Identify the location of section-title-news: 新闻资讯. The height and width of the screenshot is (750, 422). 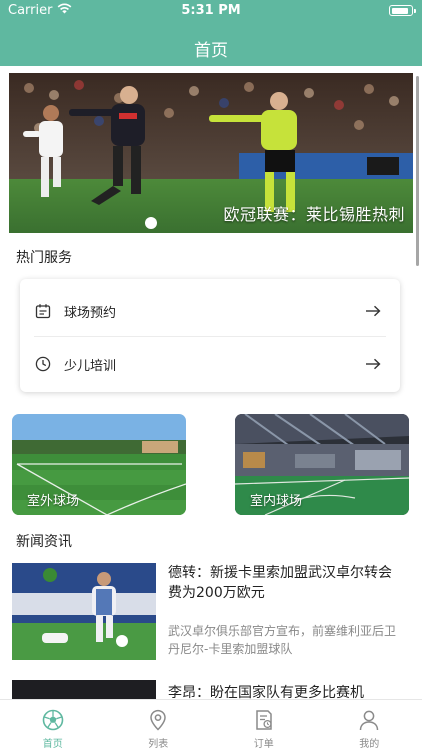
(44, 542).